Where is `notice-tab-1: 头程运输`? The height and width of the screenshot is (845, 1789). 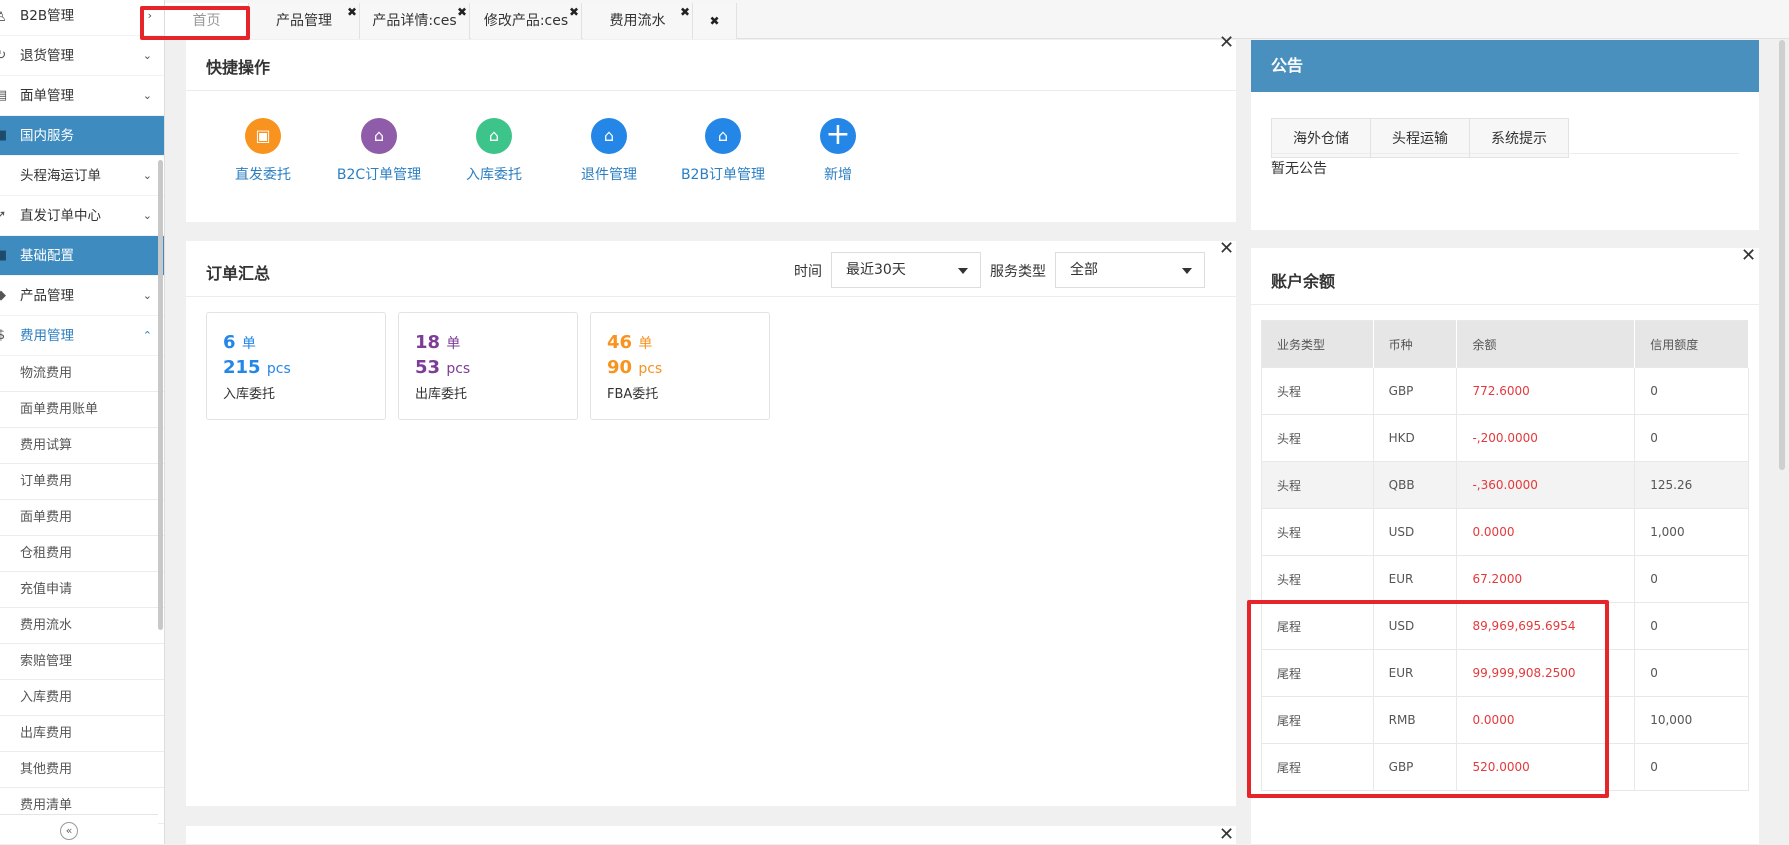
notice-tab-1: 头程运输 is located at coordinates (1420, 138).